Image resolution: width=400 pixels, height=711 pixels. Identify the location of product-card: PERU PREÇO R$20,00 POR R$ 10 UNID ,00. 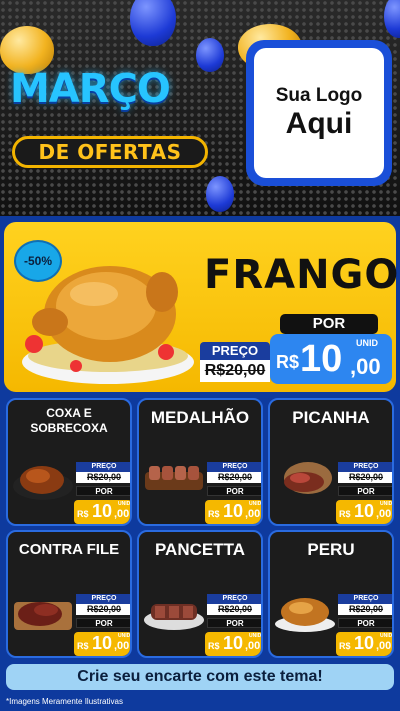
(331, 594).